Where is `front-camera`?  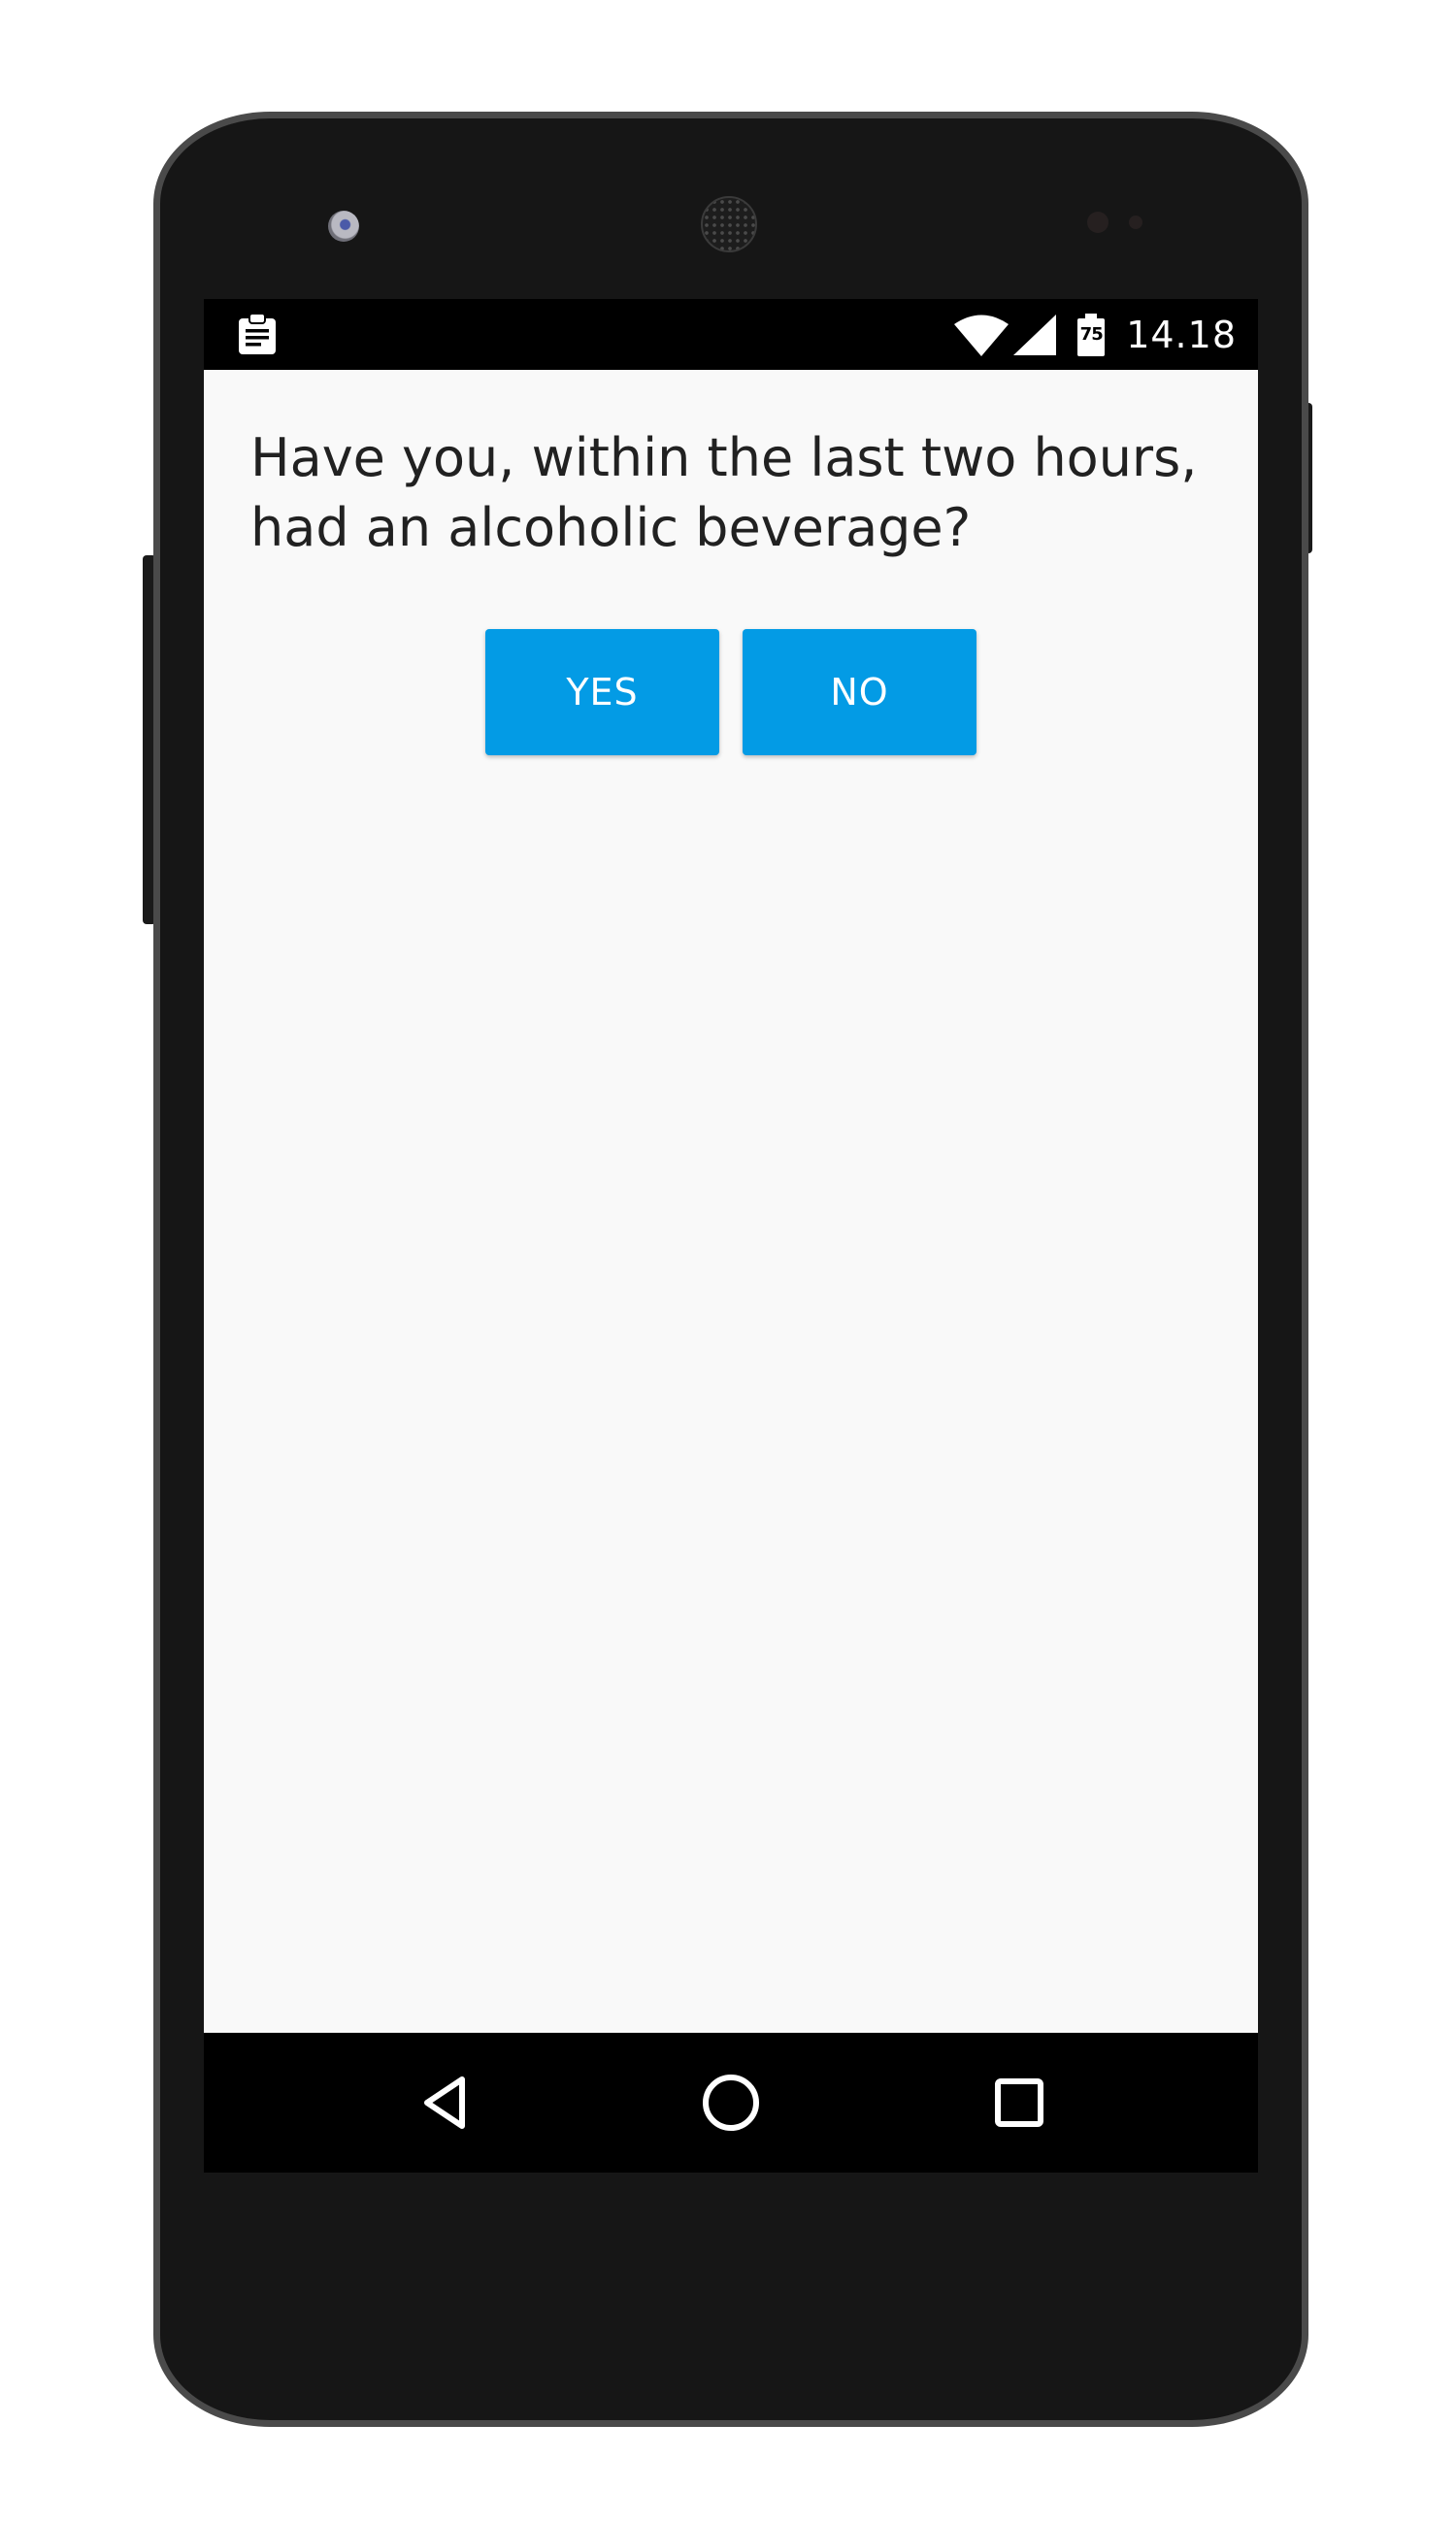 front-camera is located at coordinates (343, 226).